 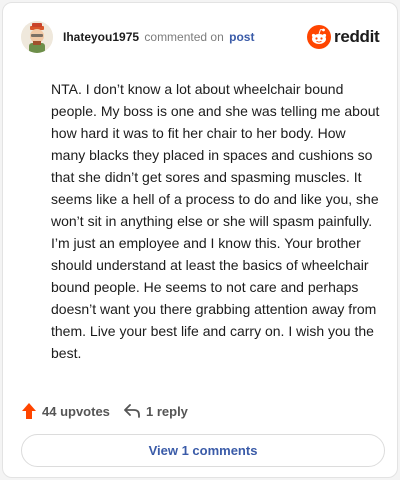 I want to click on byline: Ihateyou1975 commented on post, so click(x=158, y=37).